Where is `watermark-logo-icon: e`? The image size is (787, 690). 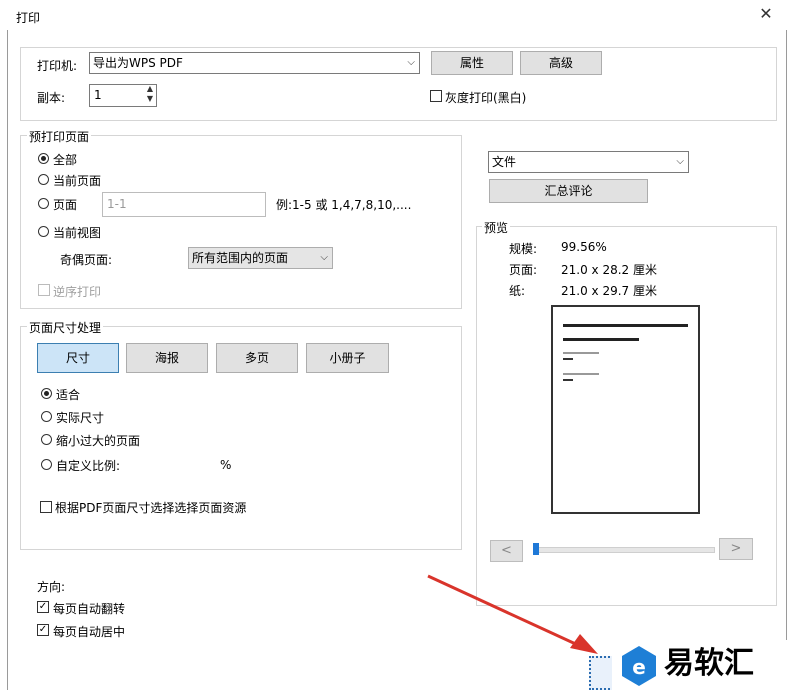 watermark-logo-icon: e is located at coordinates (639, 666).